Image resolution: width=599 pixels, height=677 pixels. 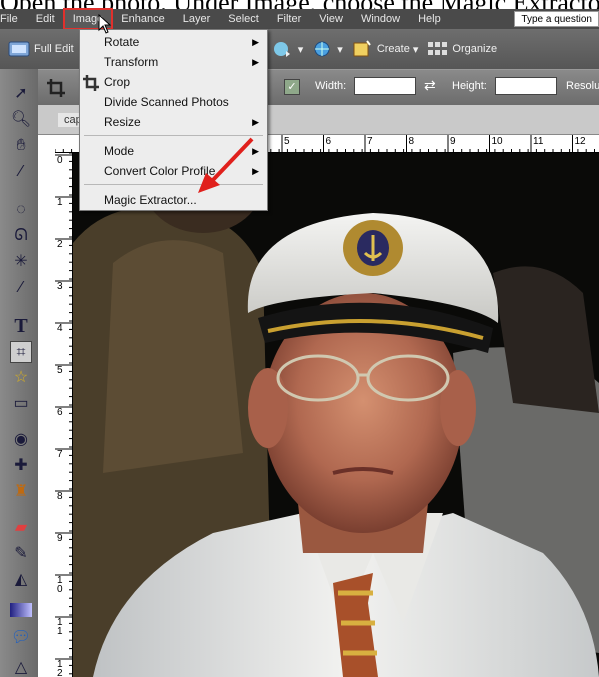 What do you see at coordinates (580, 141) in the screenshot?
I see `ruler-top-label: 12` at bounding box center [580, 141].